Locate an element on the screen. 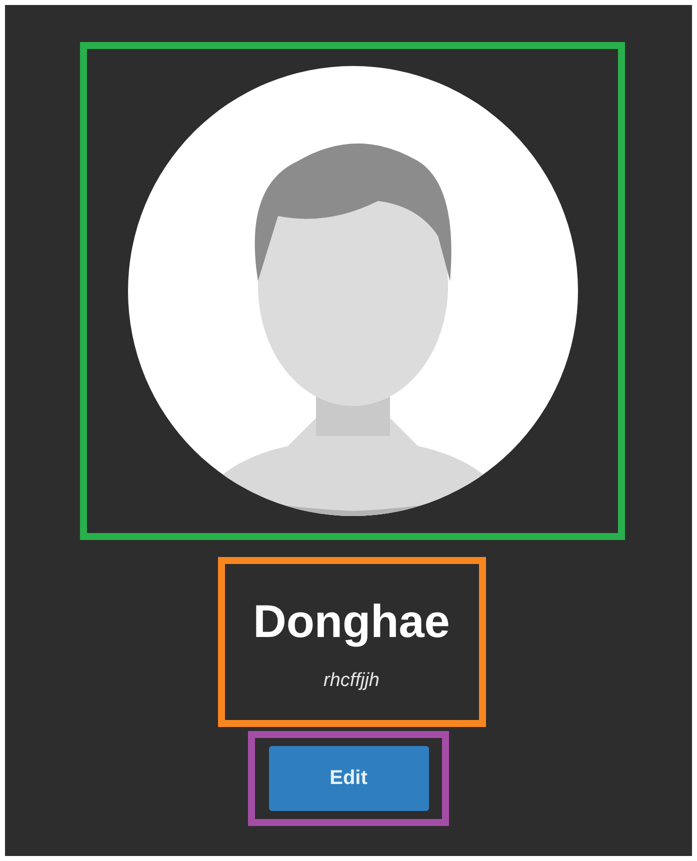 The image size is (697, 861). edit-button: Edit is located at coordinates (348, 778).